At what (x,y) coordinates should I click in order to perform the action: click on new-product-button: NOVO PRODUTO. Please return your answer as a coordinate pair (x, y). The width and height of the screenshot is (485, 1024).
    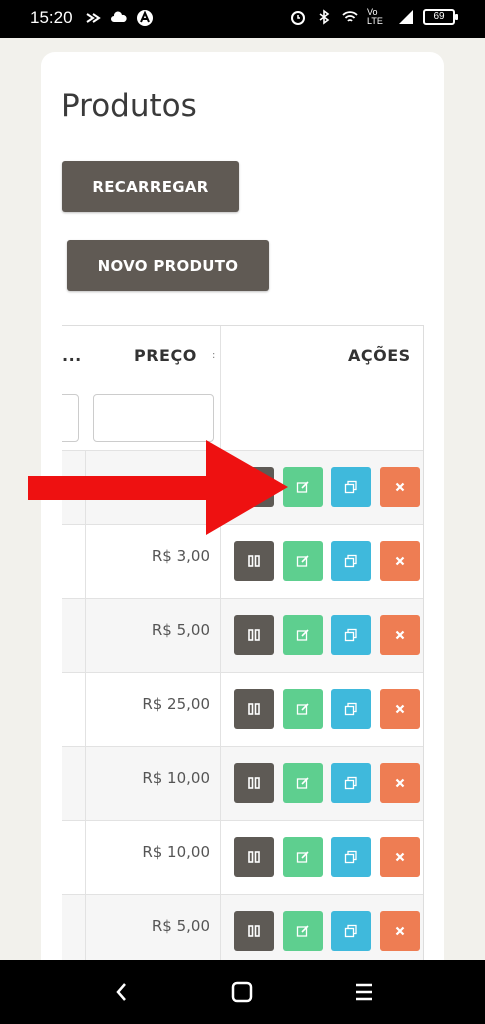
    Looking at the image, I should click on (168, 265).